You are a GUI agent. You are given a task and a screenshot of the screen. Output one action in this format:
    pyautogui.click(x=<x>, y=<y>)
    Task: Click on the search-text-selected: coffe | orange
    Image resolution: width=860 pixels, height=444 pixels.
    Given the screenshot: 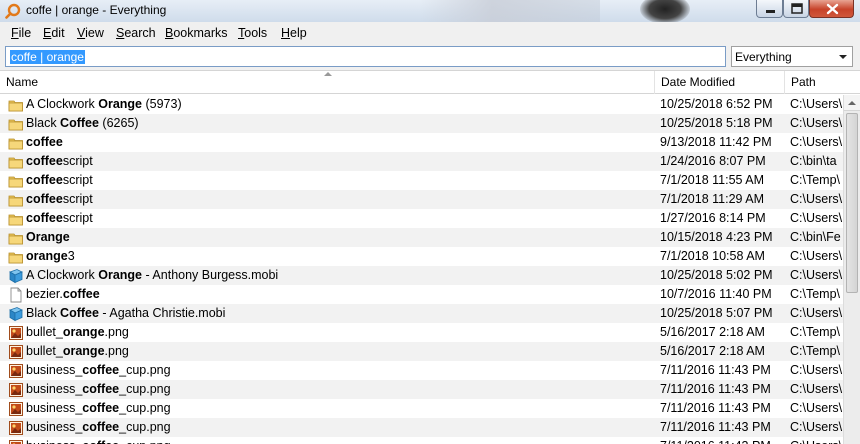 What is the action you would take?
    pyautogui.click(x=47, y=57)
    